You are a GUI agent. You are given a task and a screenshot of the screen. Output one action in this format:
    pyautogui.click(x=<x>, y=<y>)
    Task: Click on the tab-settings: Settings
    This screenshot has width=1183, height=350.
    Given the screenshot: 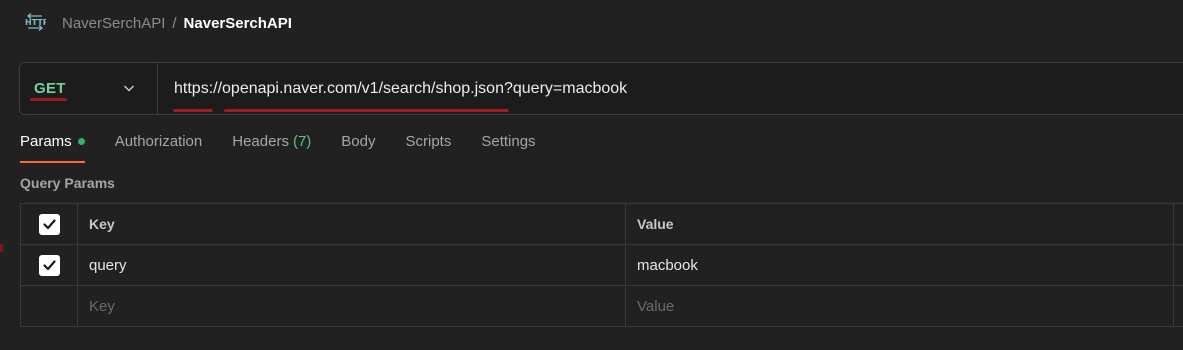 What is the action you would take?
    pyautogui.click(x=508, y=147)
    